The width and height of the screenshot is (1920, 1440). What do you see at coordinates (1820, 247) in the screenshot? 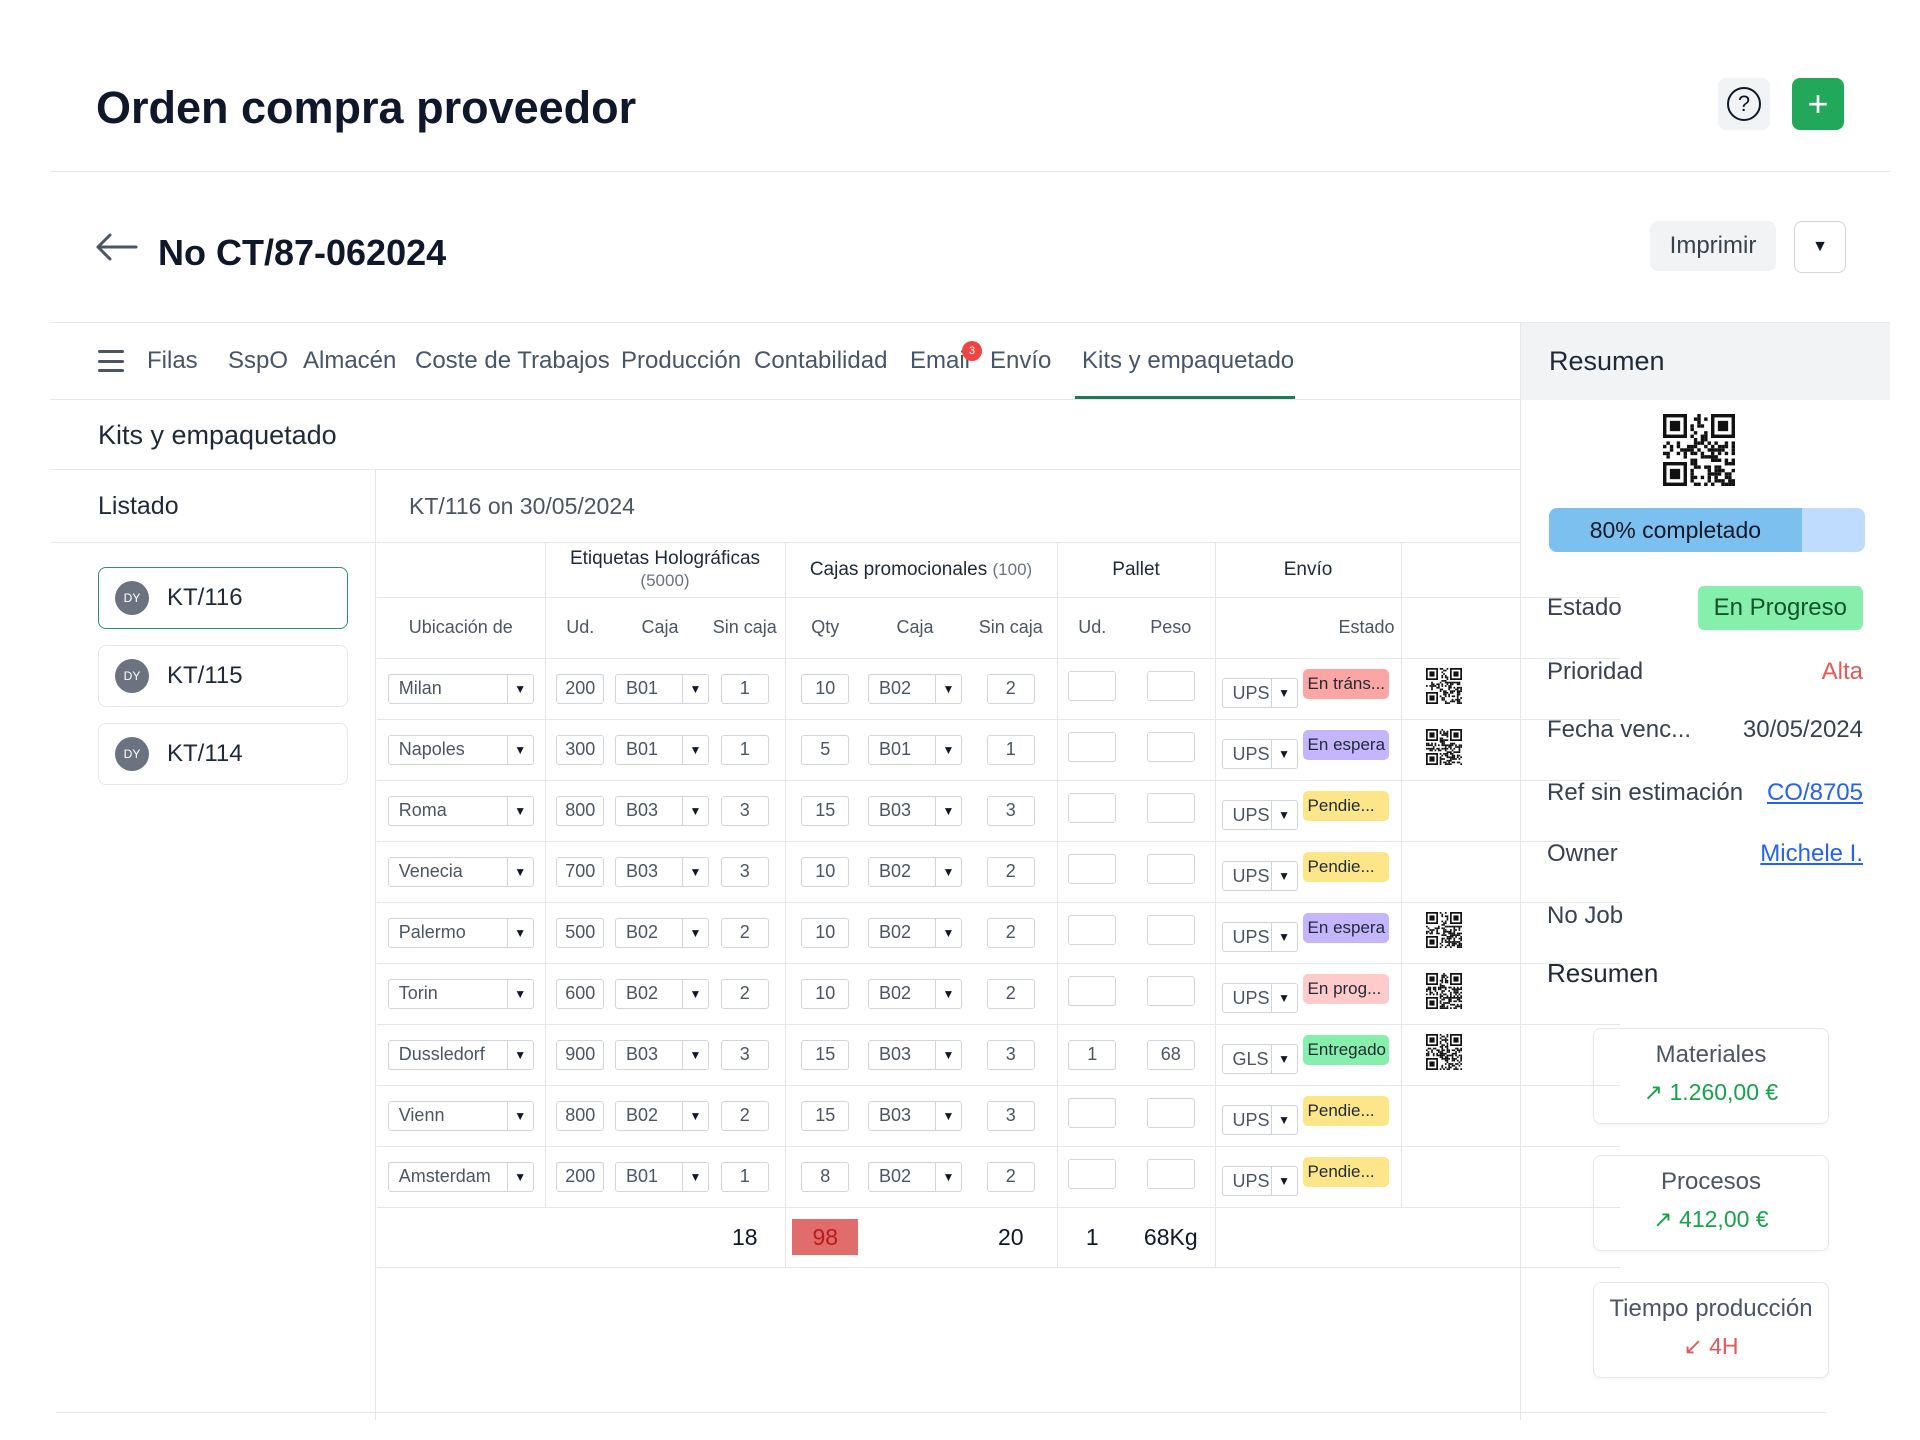
I see `more-options-button: ▼` at bounding box center [1820, 247].